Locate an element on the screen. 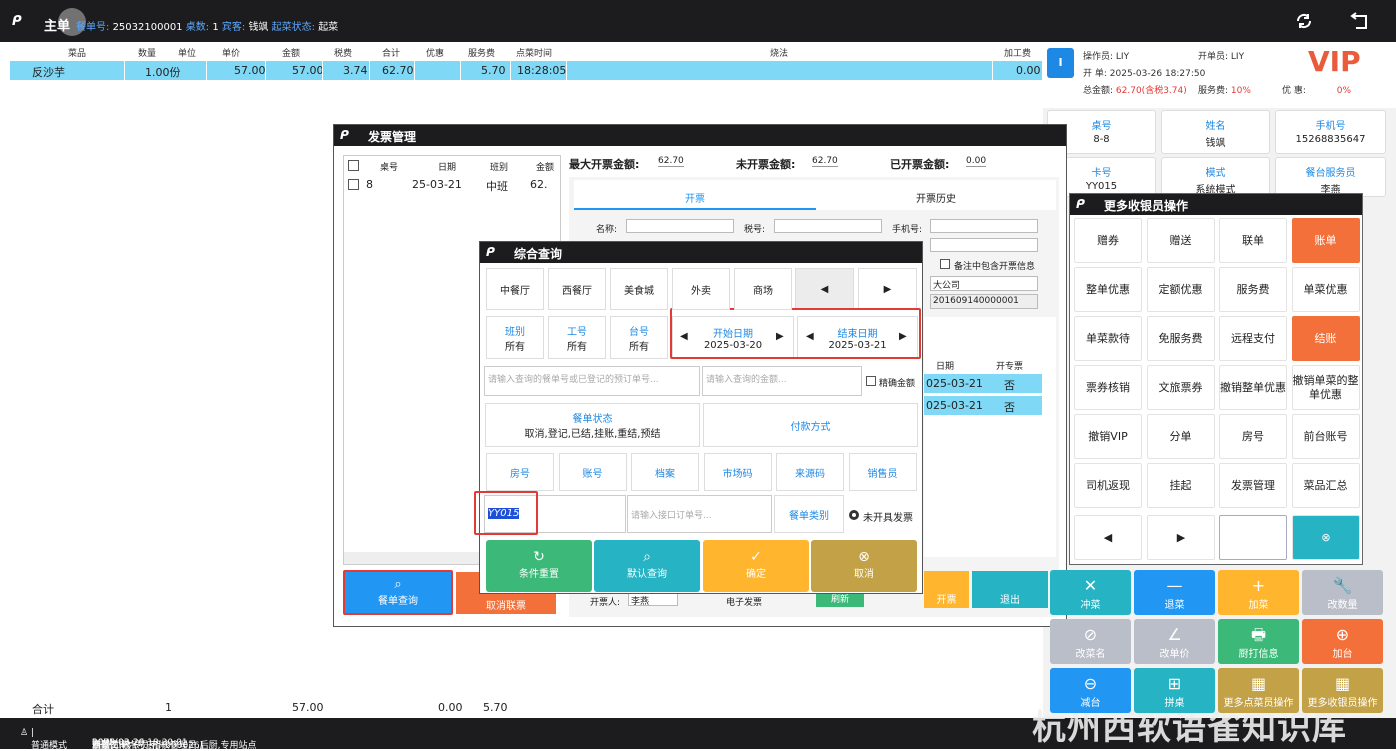 Image resolution: width=1396 pixels, height=751 pixels. venue-button: 西餐厅 is located at coordinates (577, 289).